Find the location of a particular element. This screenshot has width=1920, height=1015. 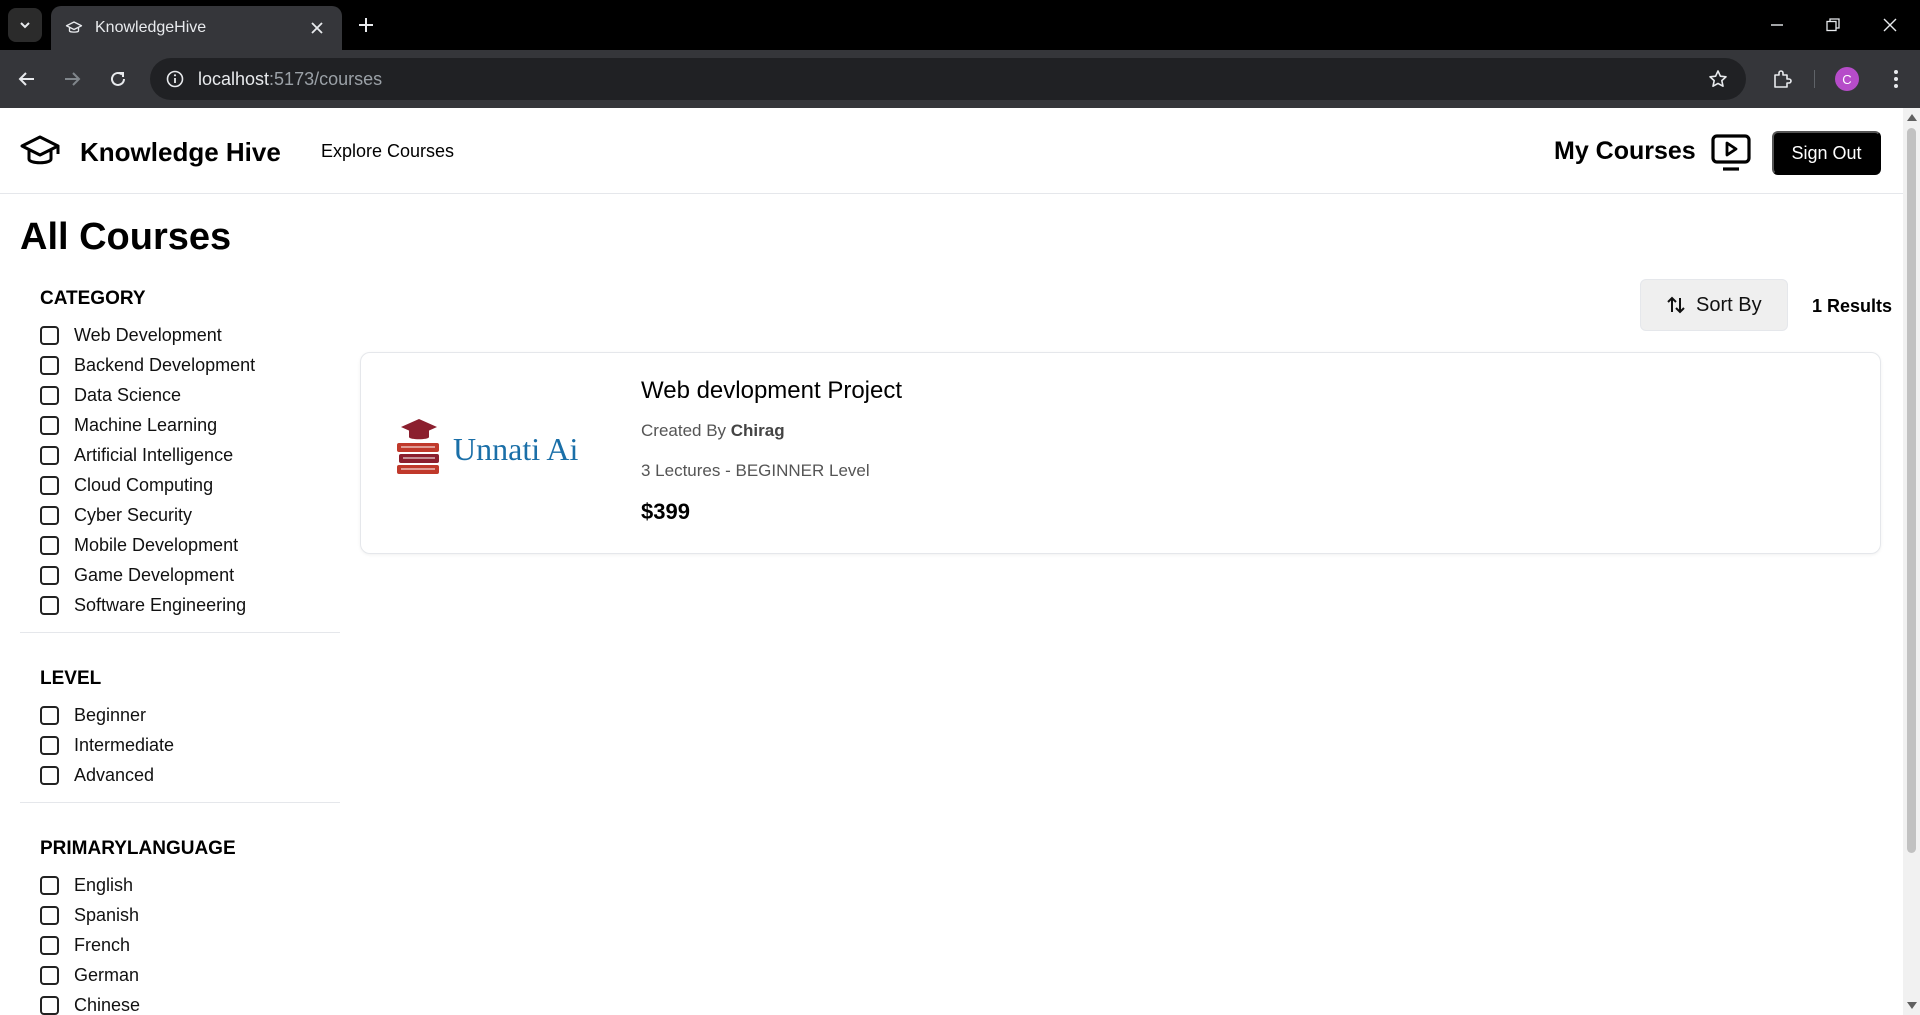

filter-option: French is located at coordinates (190, 945).